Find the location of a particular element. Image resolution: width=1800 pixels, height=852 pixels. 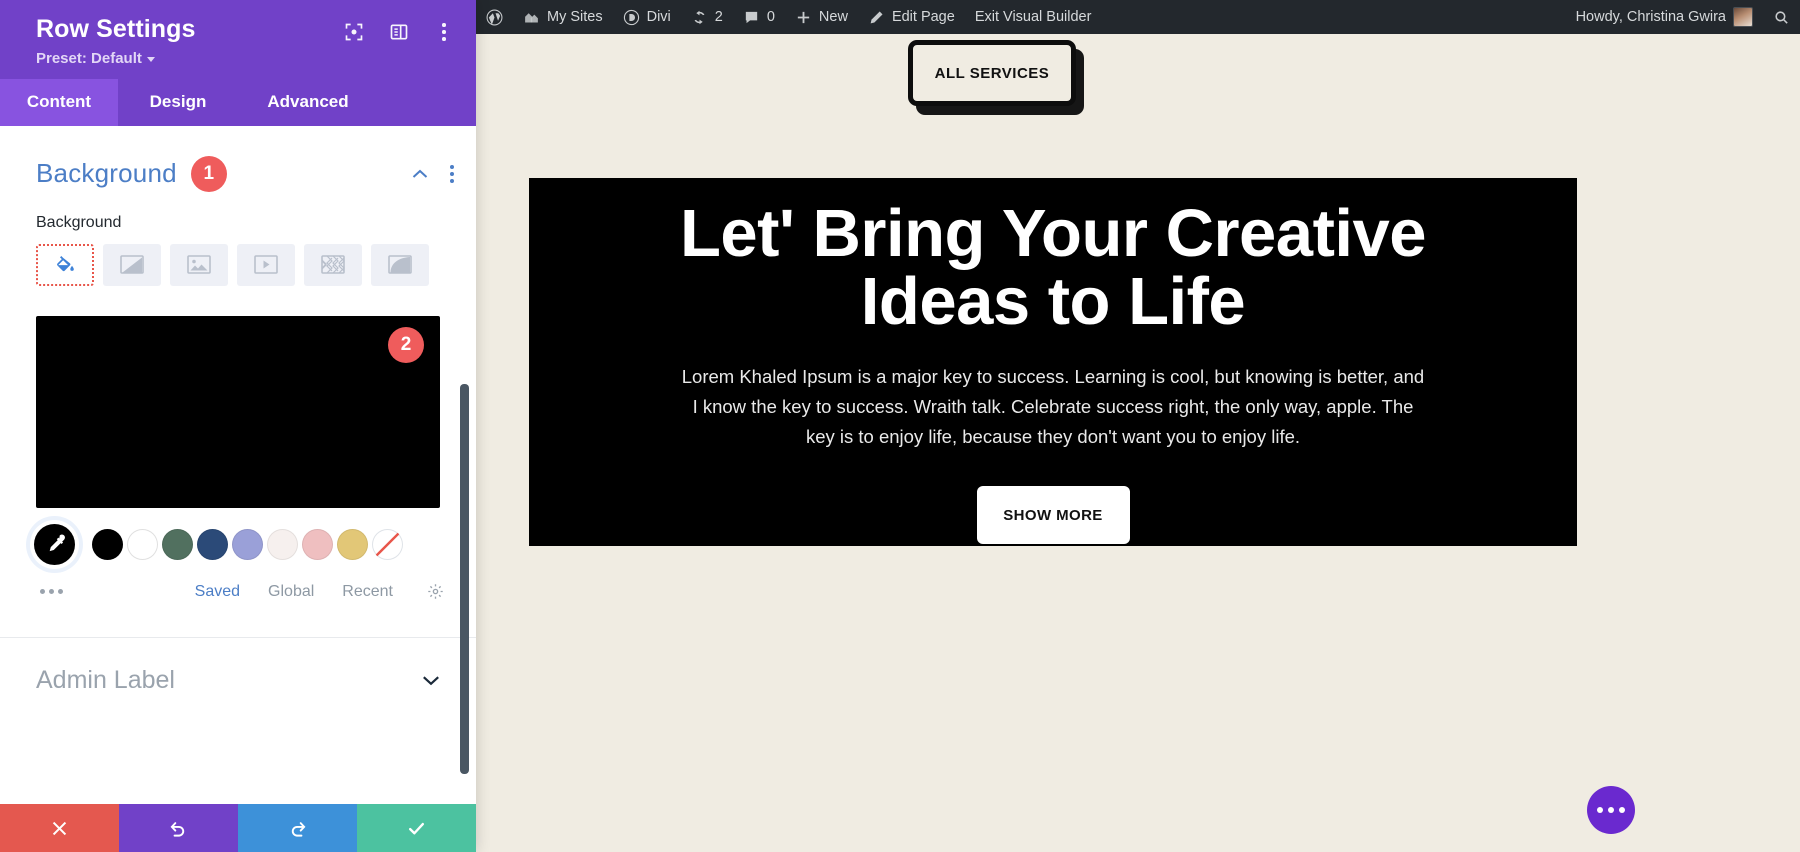

focus-frame-icon is located at coordinates (354, 32).